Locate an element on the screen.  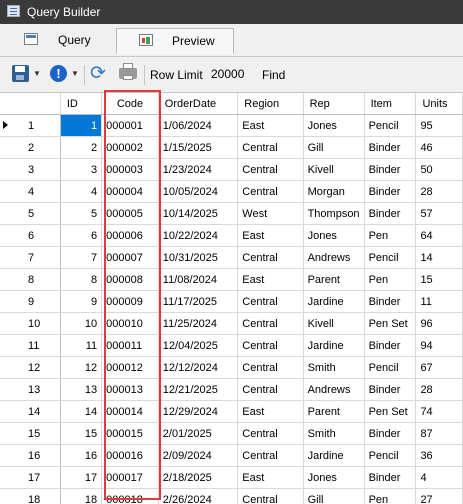
row-header: 6 is located at coordinates (30, 236).